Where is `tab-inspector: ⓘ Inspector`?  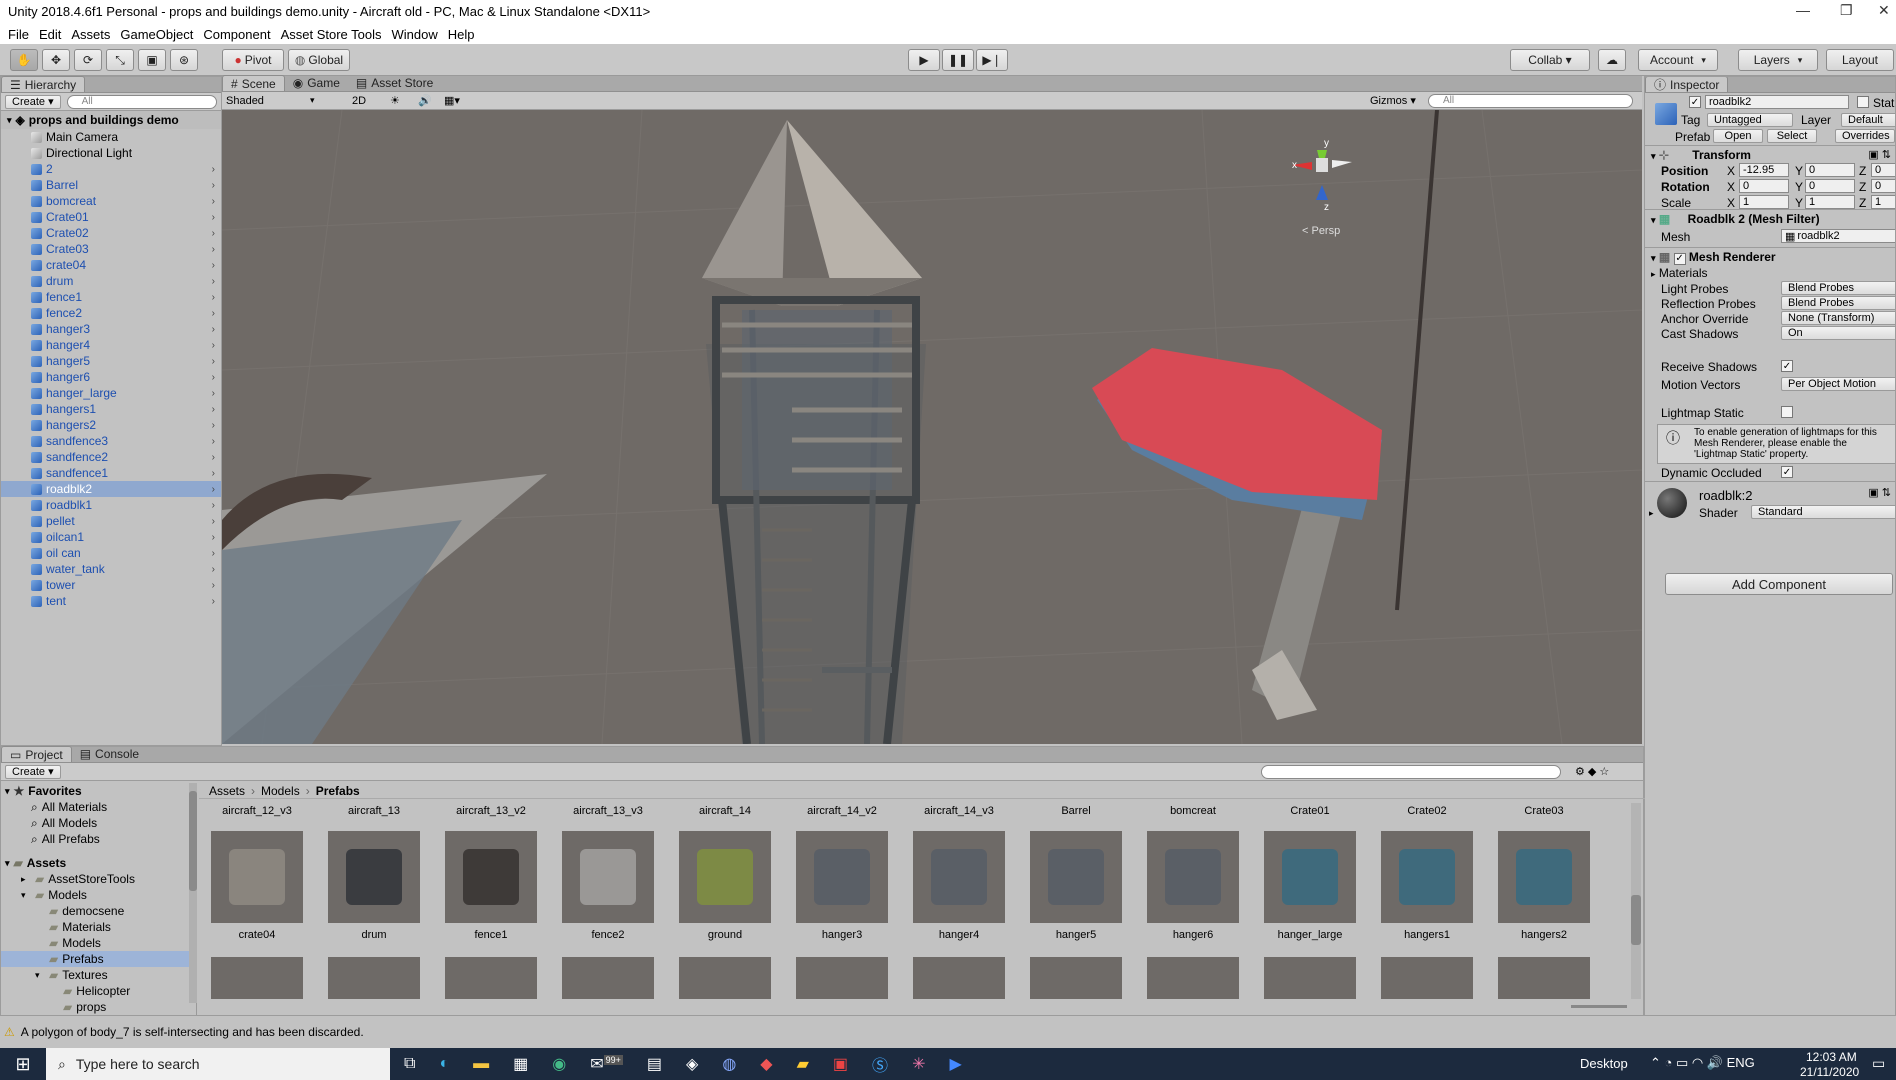
tab-inspector: ⓘ Inspector is located at coordinates (1687, 84).